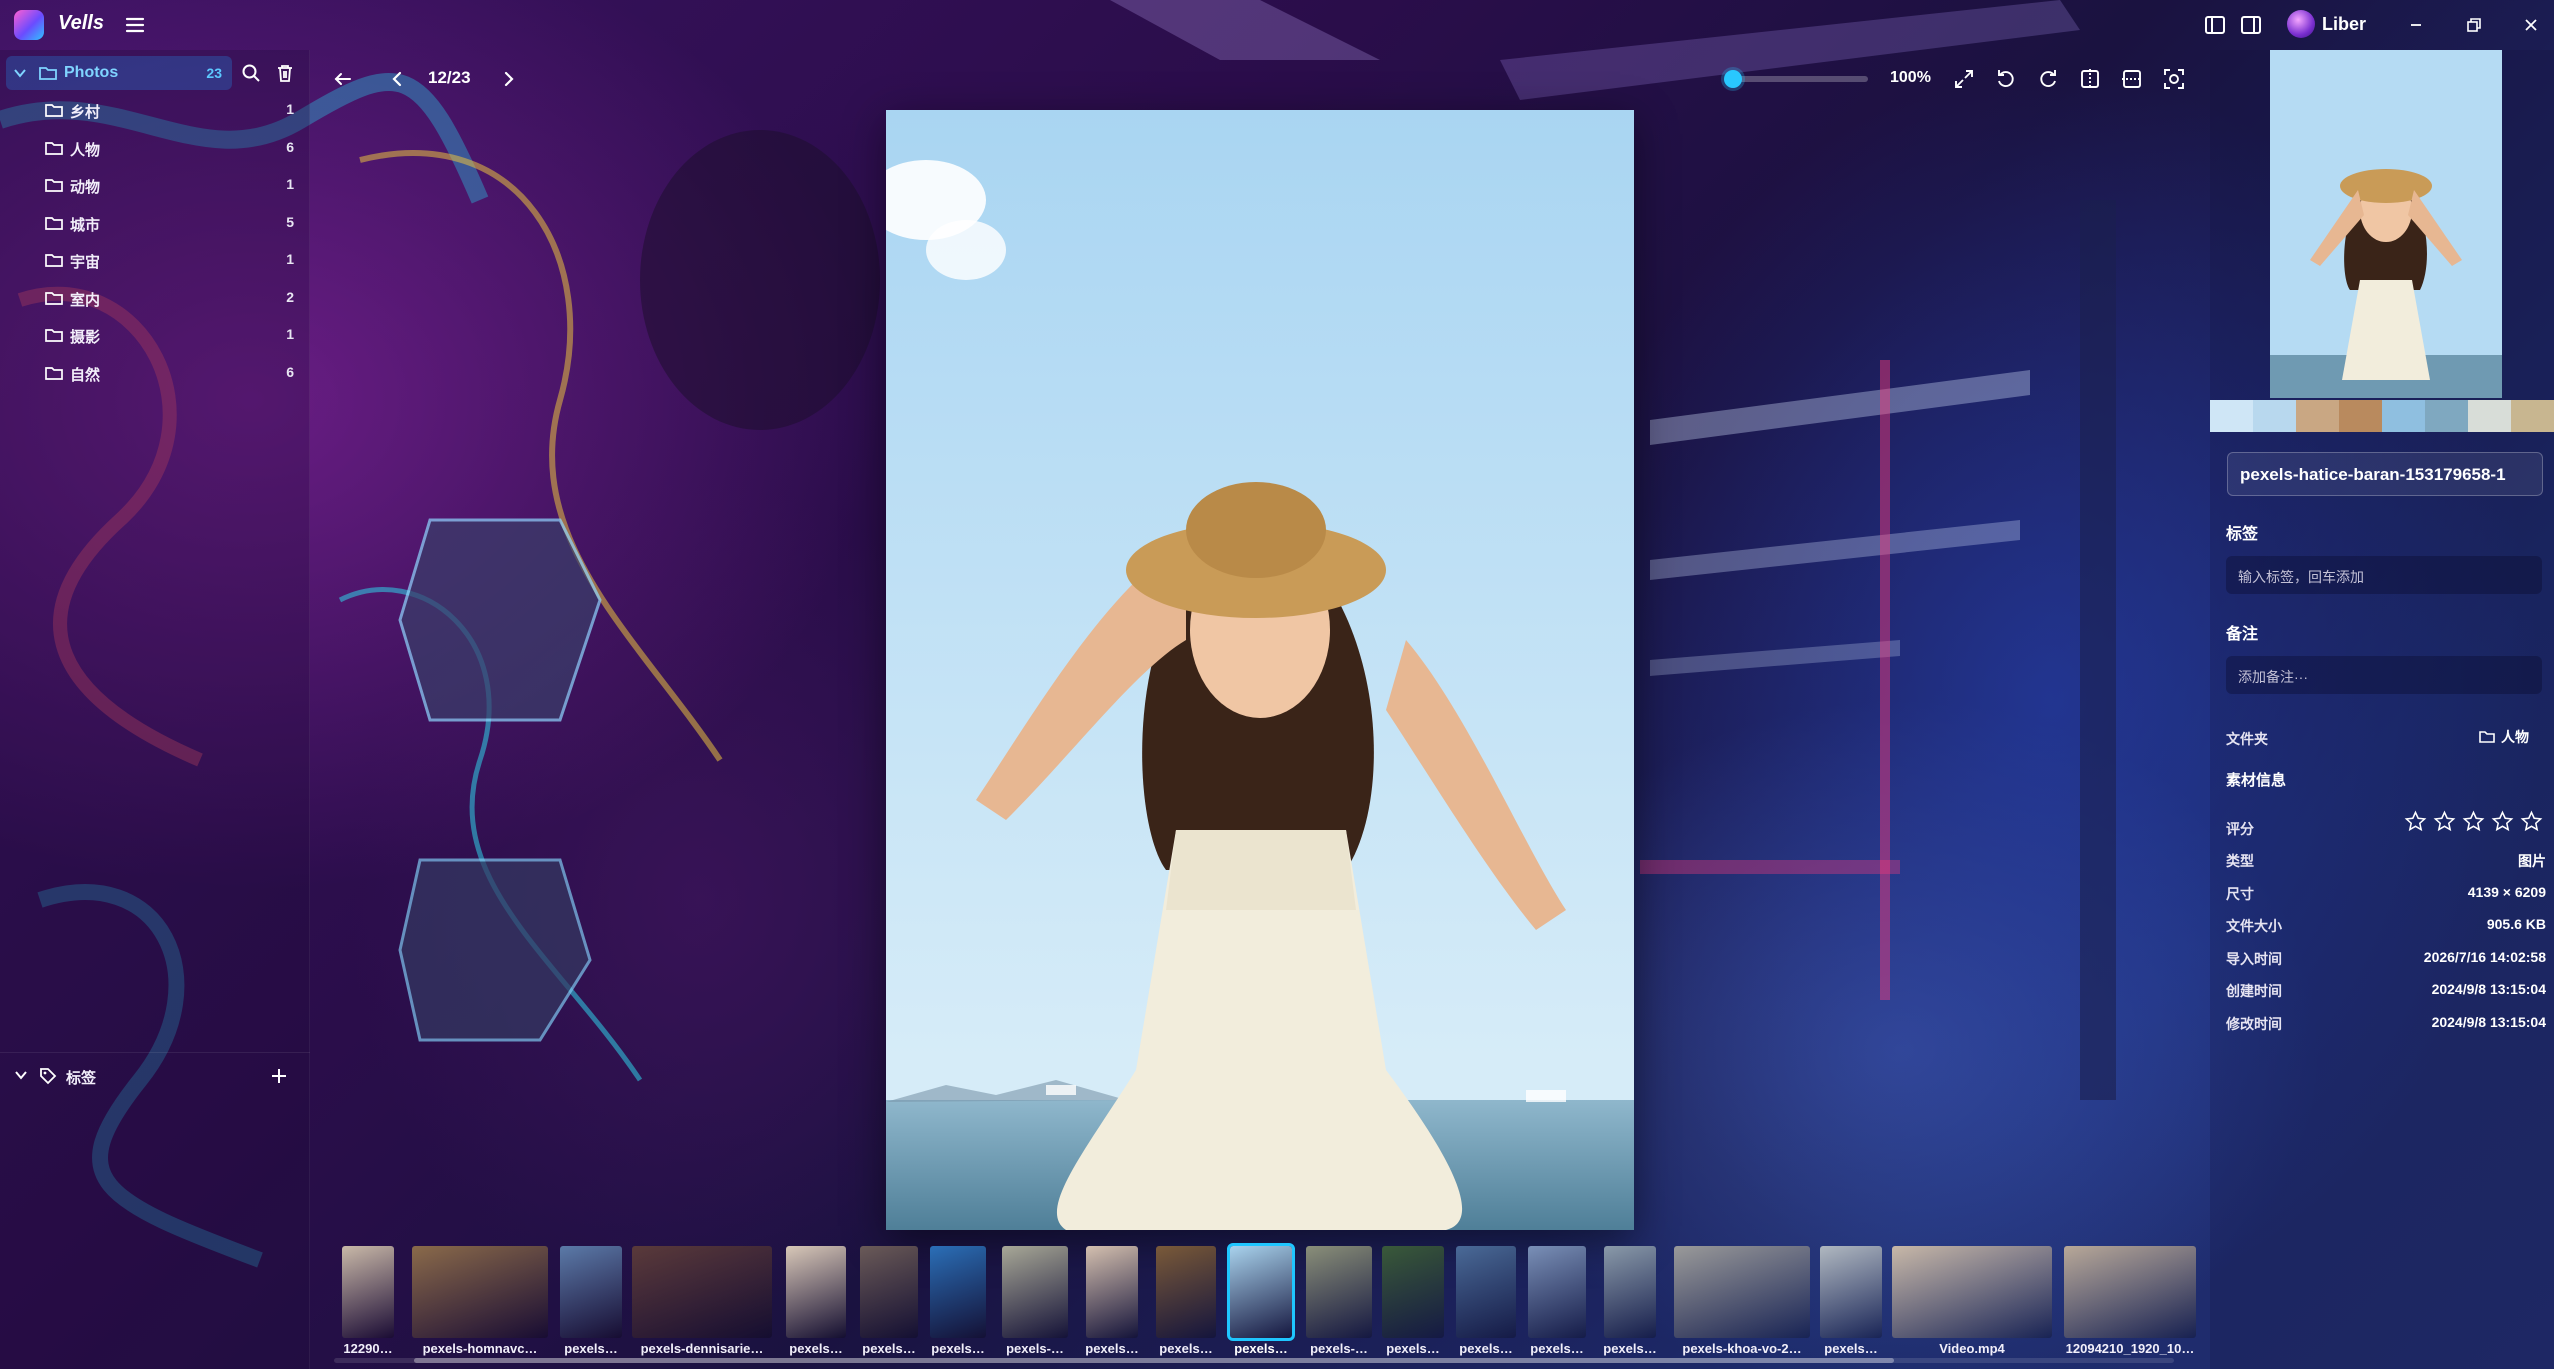 This screenshot has height=1369, width=2554. Describe the element at coordinates (285, 73) in the screenshot. I see `trash-icon` at that location.